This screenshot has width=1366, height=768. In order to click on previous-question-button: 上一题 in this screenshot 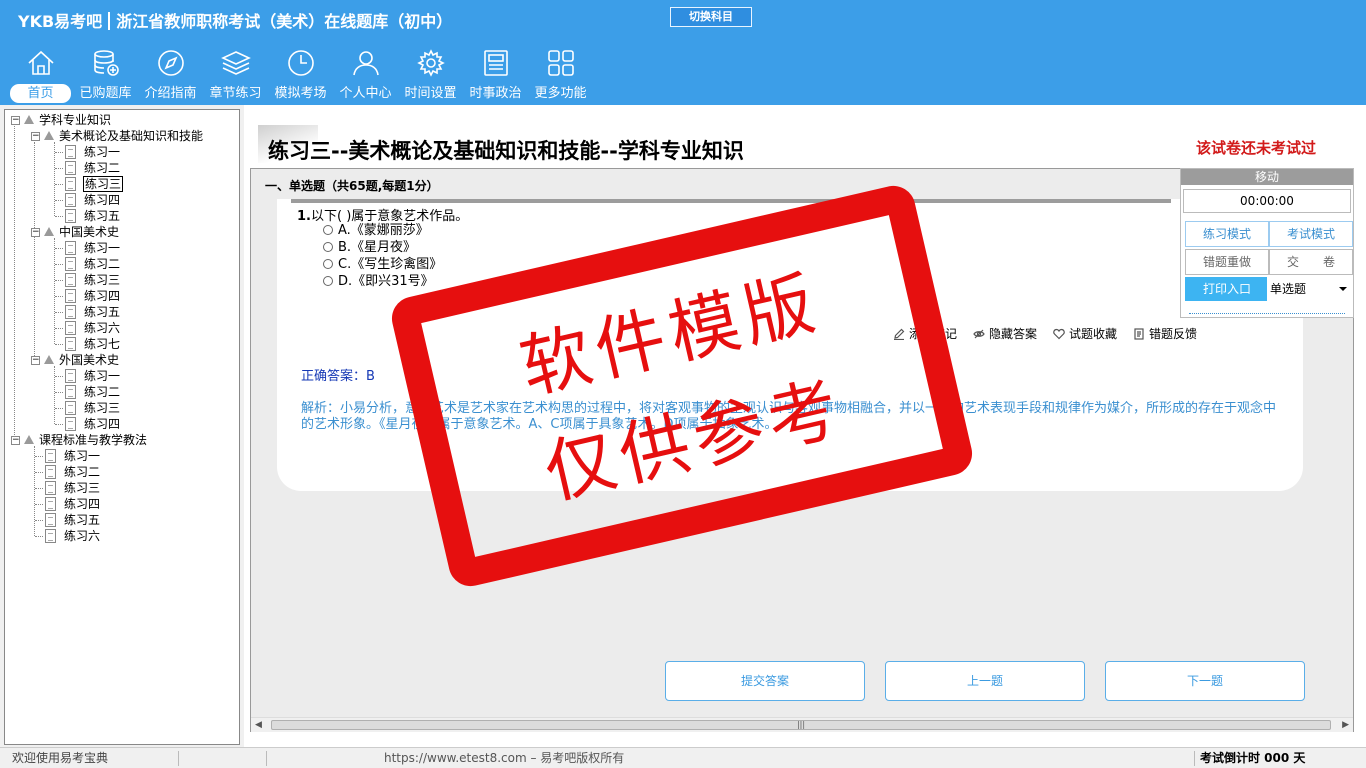, I will do `click(985, 681)`.